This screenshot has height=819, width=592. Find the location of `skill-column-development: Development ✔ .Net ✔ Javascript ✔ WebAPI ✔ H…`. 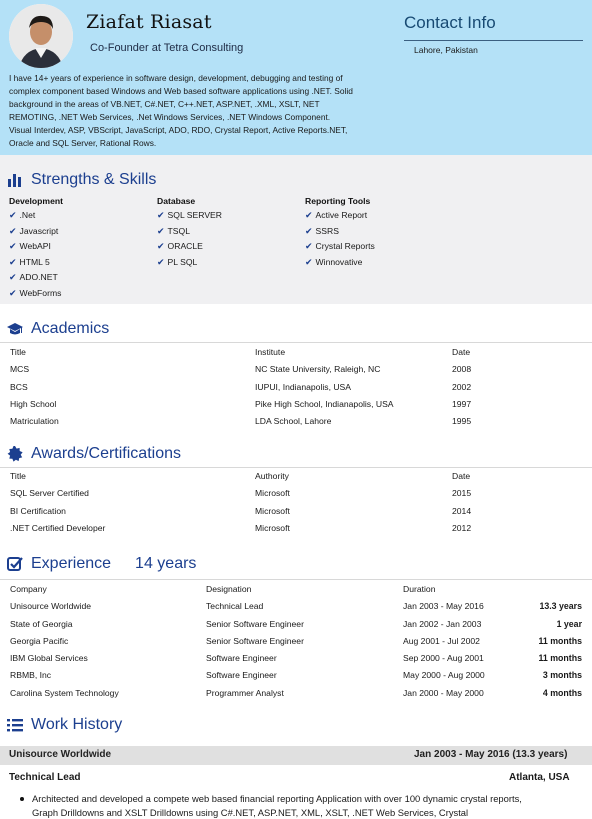

skill-column-development: Development ✔ .Net ✔ Javascript ✔ WebAPI ✔ H… is located at coordinates (36, 249).